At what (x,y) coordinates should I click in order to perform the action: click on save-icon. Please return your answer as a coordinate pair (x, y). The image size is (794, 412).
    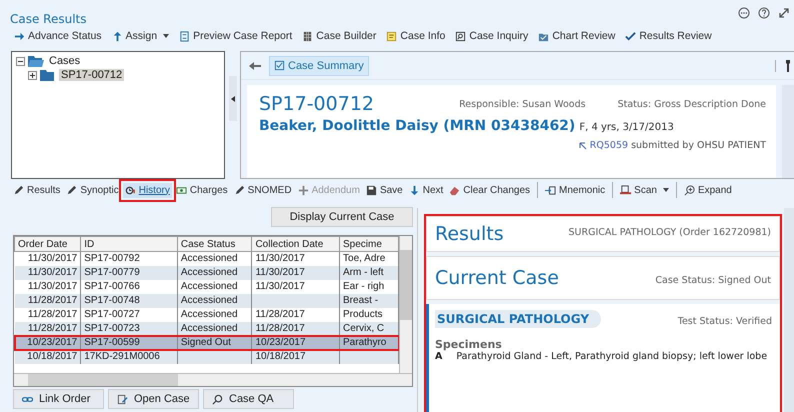
    Looking at the image, I should click on (371, 190).